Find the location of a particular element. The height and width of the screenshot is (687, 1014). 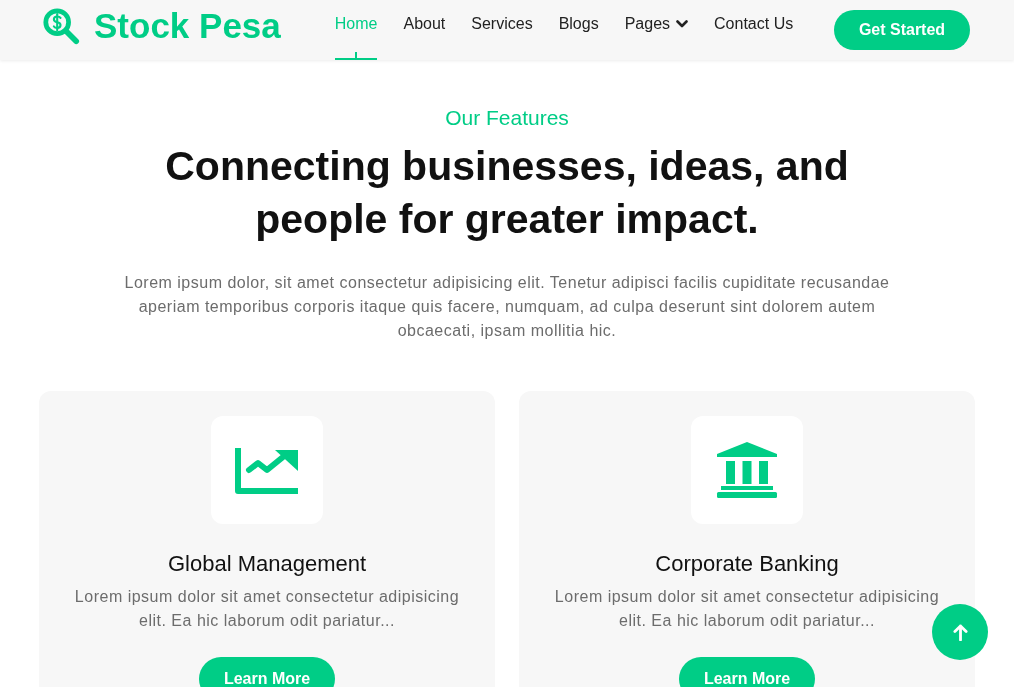

bank-building-icon is located at coordinates (747, 470).